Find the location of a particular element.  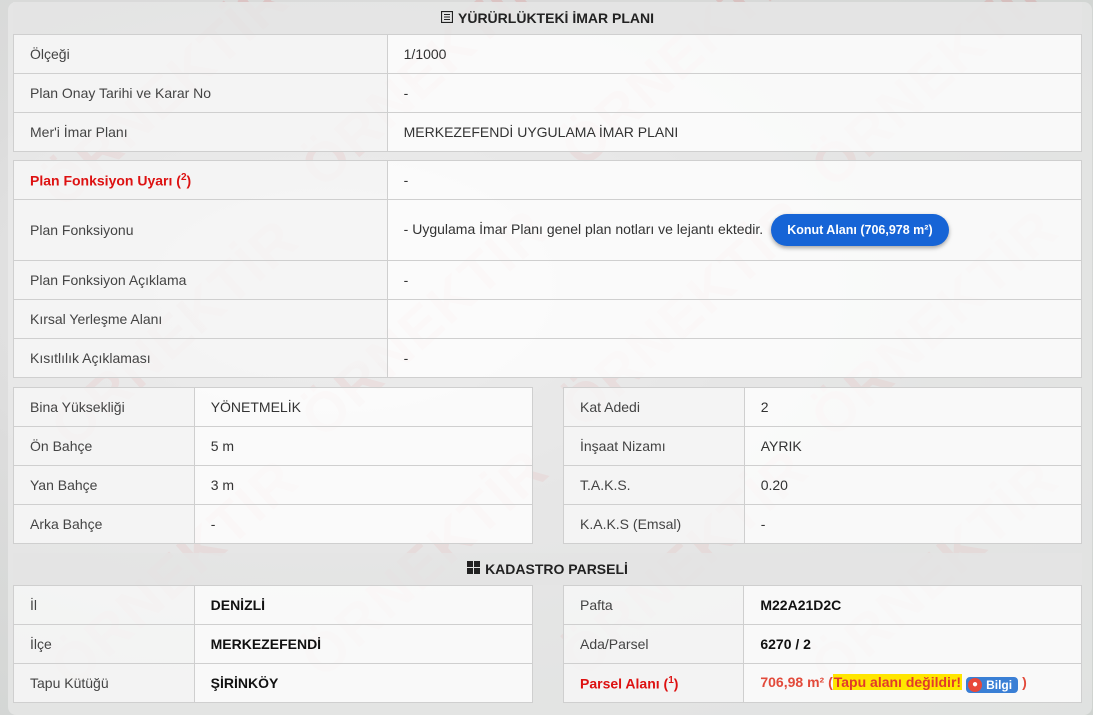

row-value: 1/1000 is located at coordinates (734, 54).